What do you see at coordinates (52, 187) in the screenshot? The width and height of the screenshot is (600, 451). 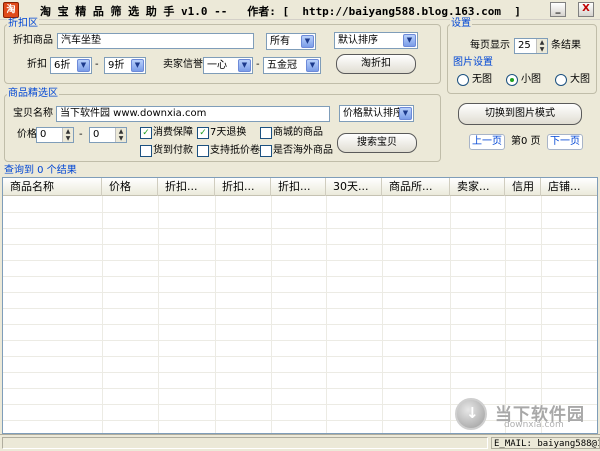 I see `column-header-product-name: 商品名称` at bounding box center [52, 187].